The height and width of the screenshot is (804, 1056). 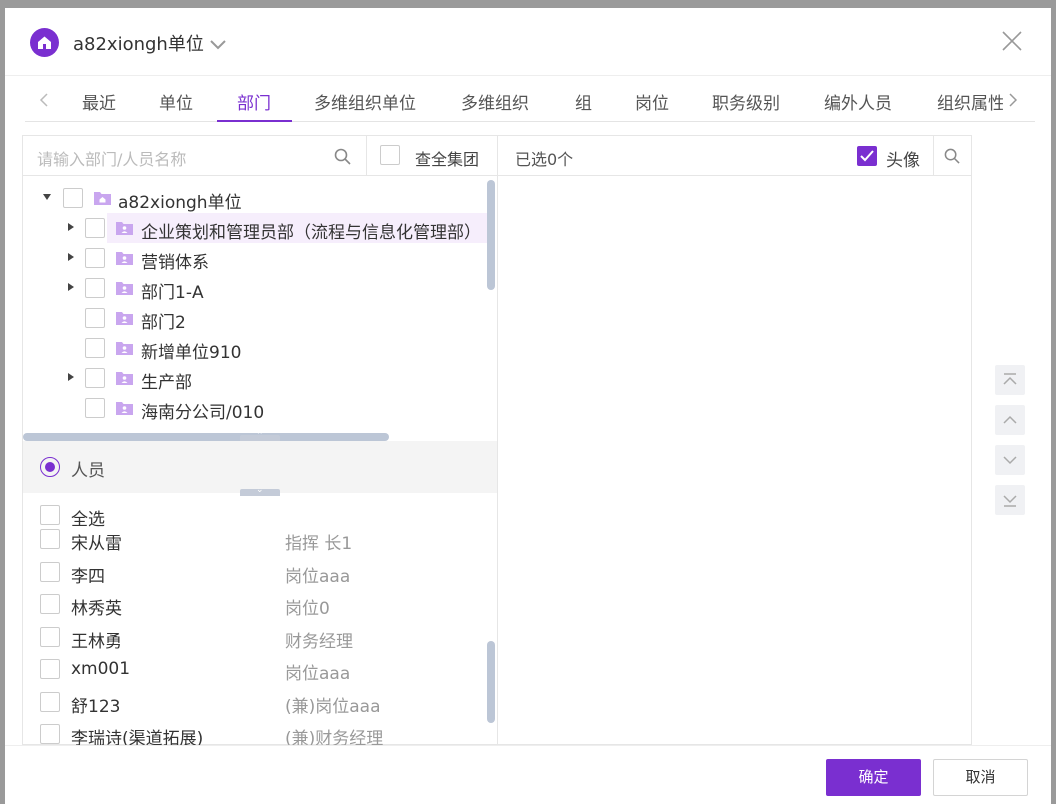 I want to click on search-group-checkbox, so click(x=390, y=155).